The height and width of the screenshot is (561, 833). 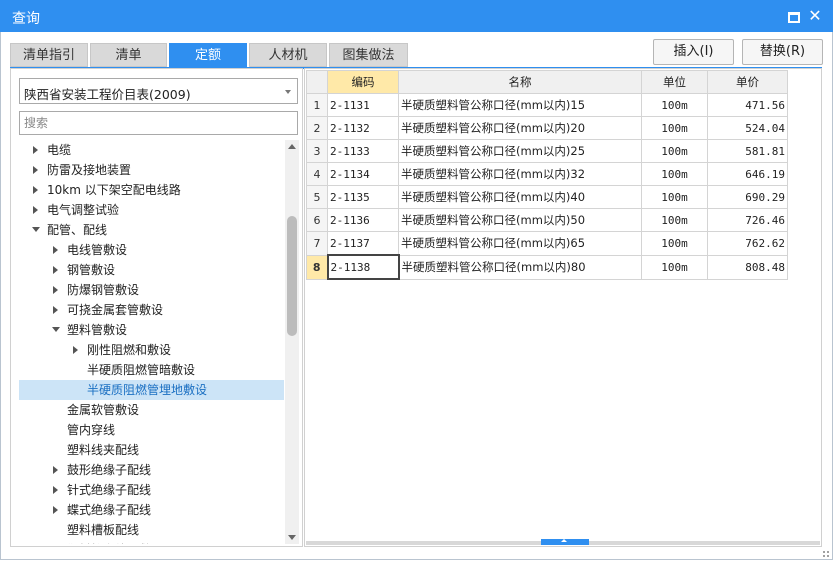 I want to click on cell-name: 半硬质塑料管公称口径(mm以内)15, so click(x=520, y=105).